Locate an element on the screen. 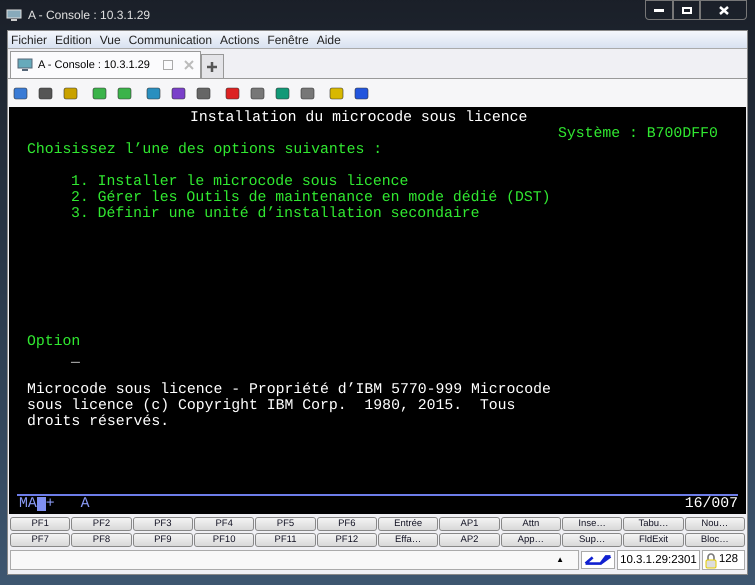 The image size is (755, 585). function-key: PF7 is located at coordinates (40, 540).